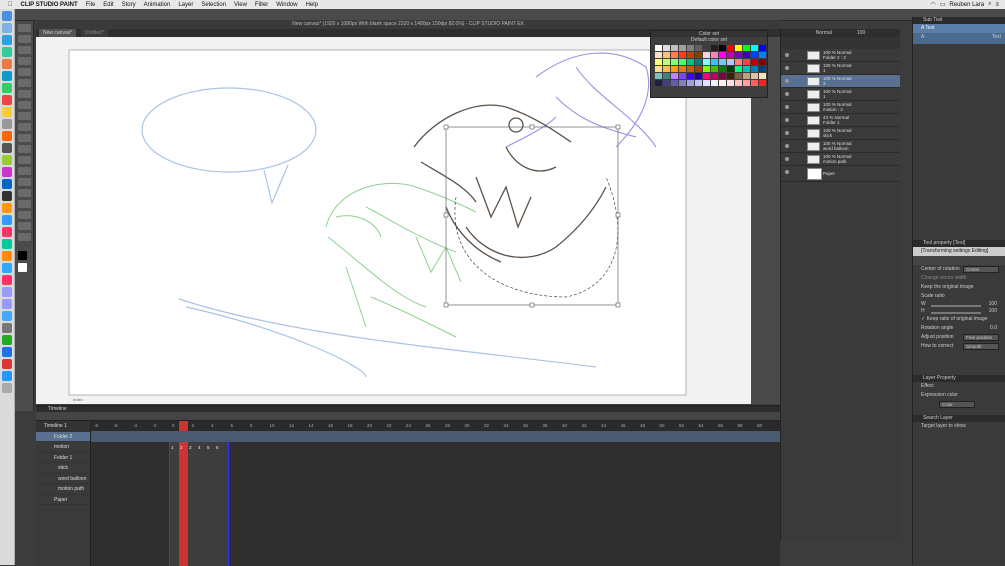 This screenshot has width=1005, height=566. What do you see at coordinates (190, 447) in the screenshot?
I see `frame-cell: 3` at bounding box center [190, 447].